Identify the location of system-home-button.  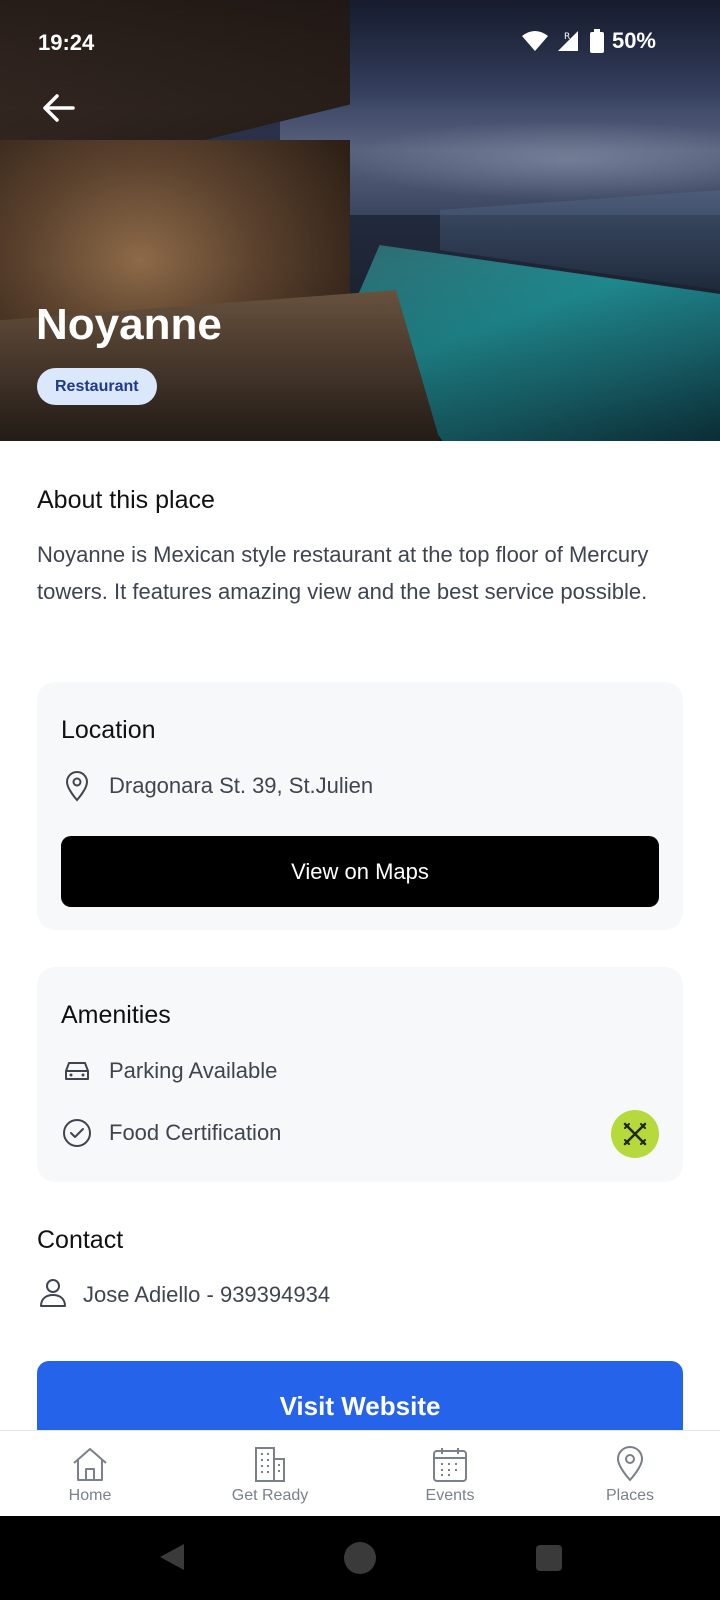
(360, 1558).